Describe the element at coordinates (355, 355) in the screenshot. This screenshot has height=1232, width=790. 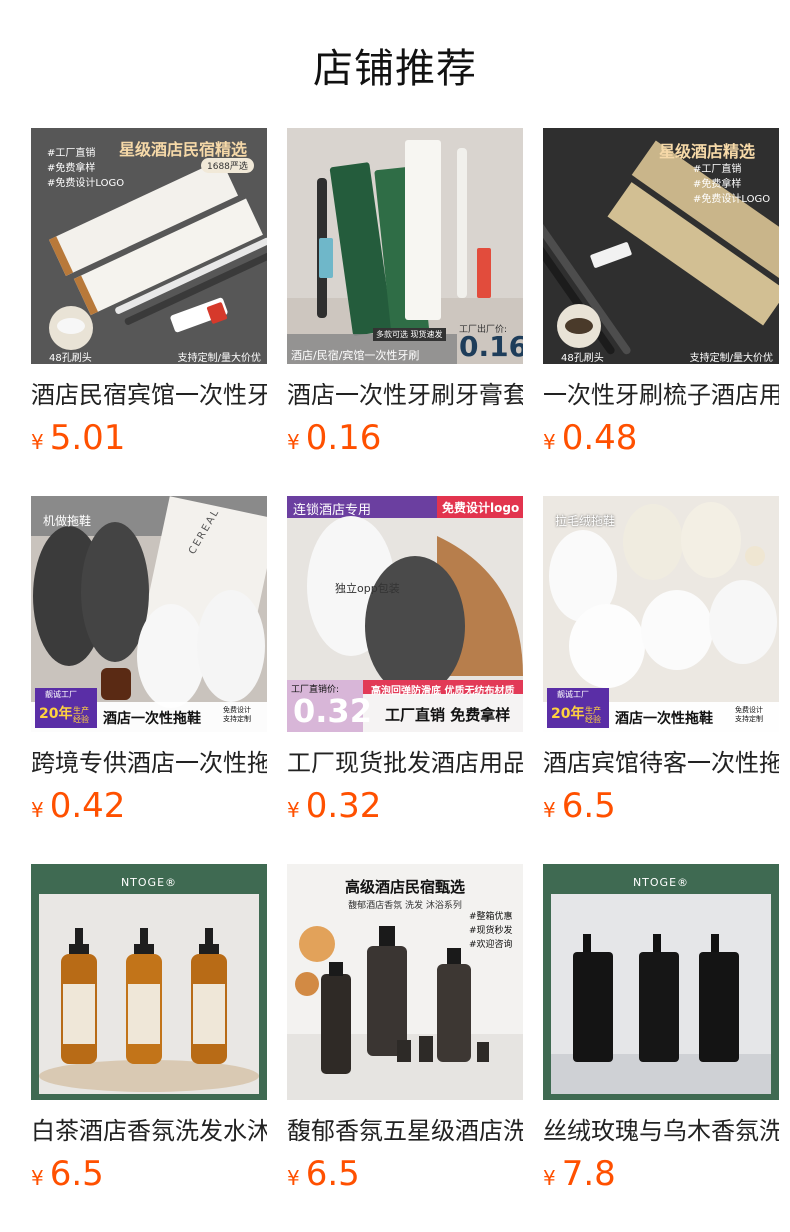
I see `footer-left: 酒店/民宿/宾馆一次性牙刷` at that location.